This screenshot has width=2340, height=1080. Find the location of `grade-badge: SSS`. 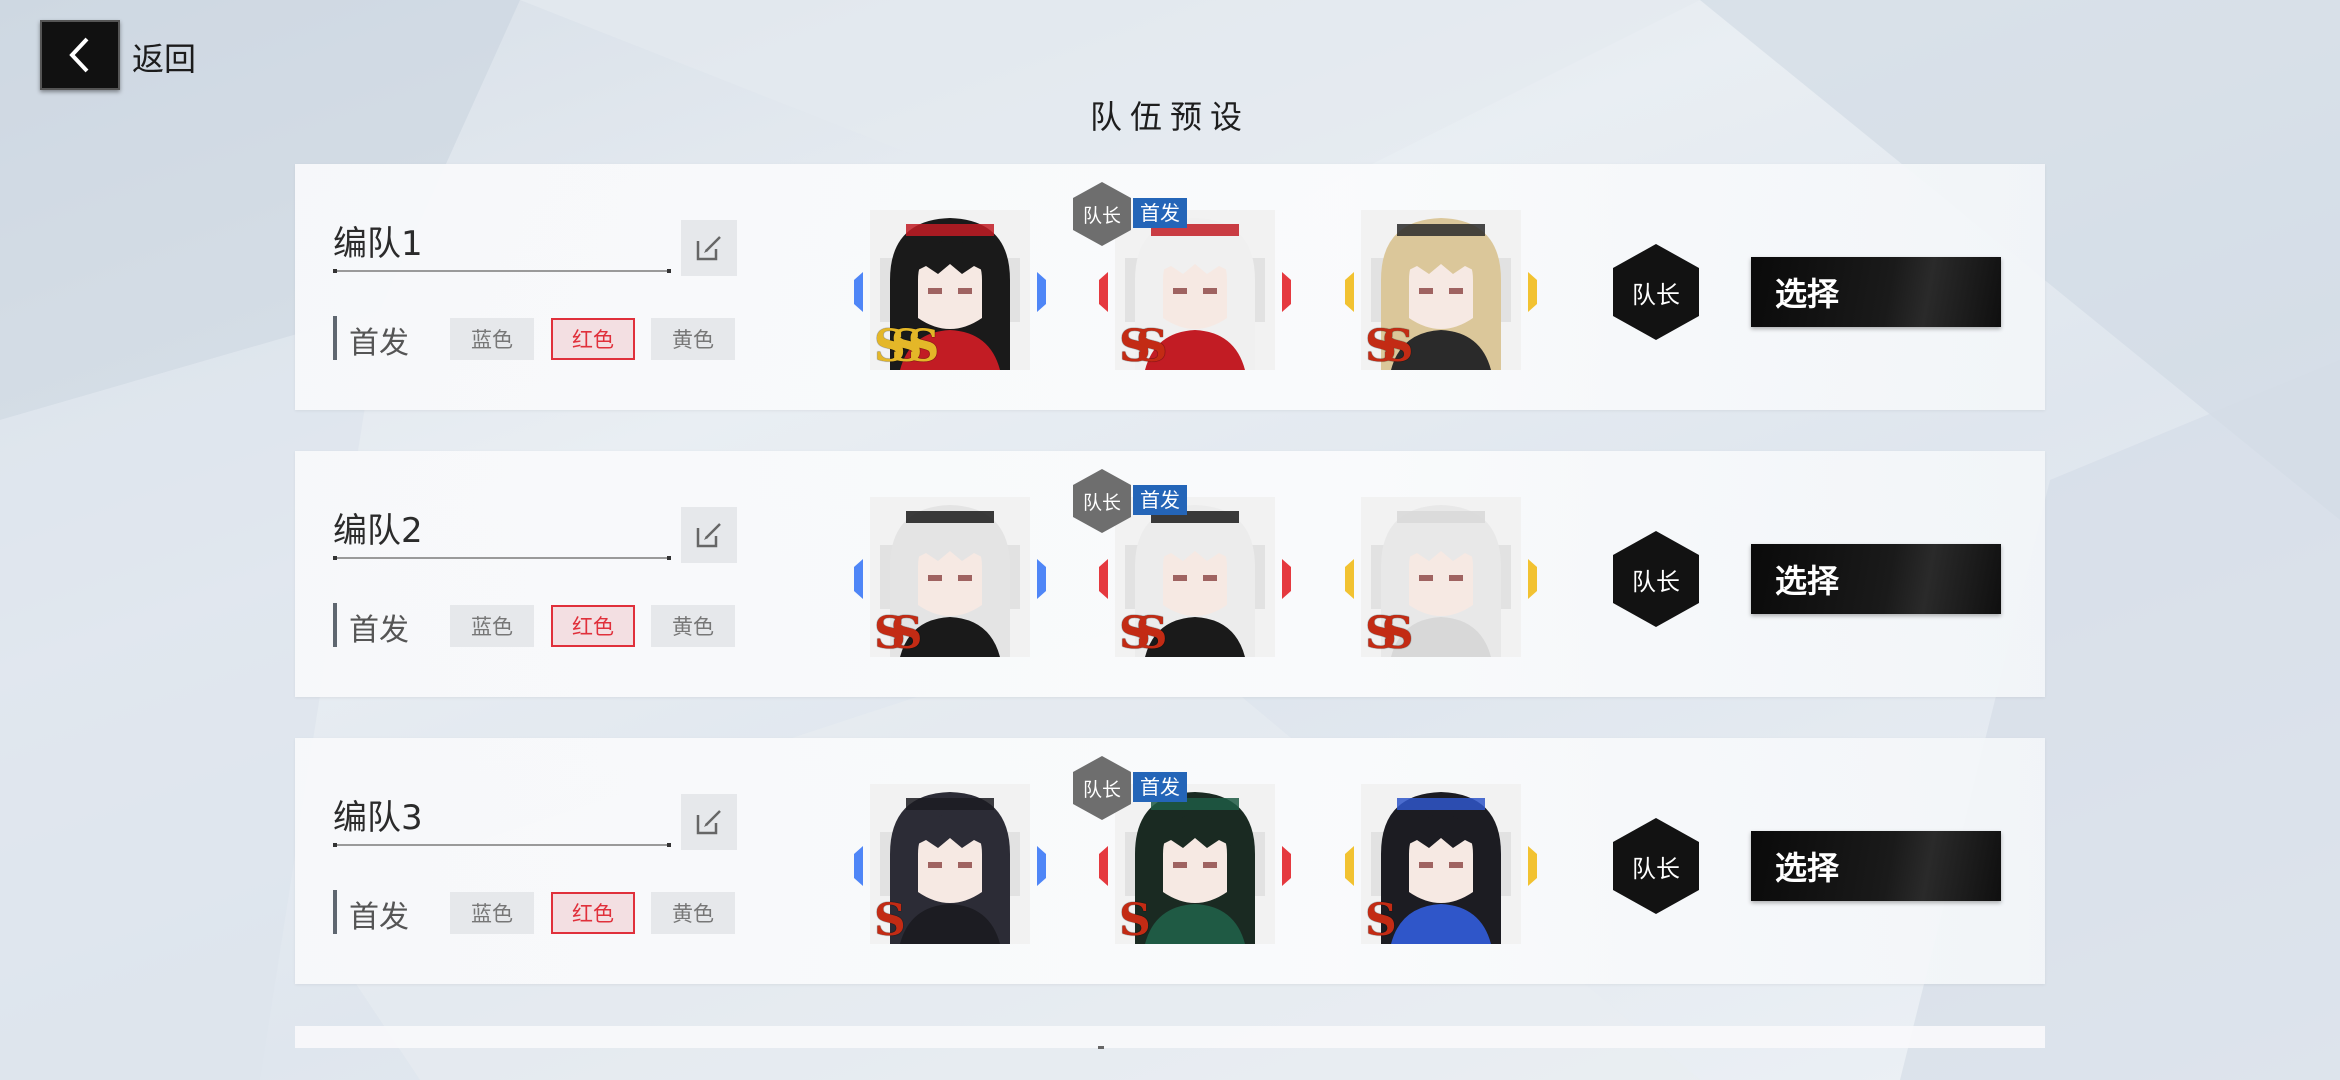

grade-badge: SSS is located at coordinates (907, 345).